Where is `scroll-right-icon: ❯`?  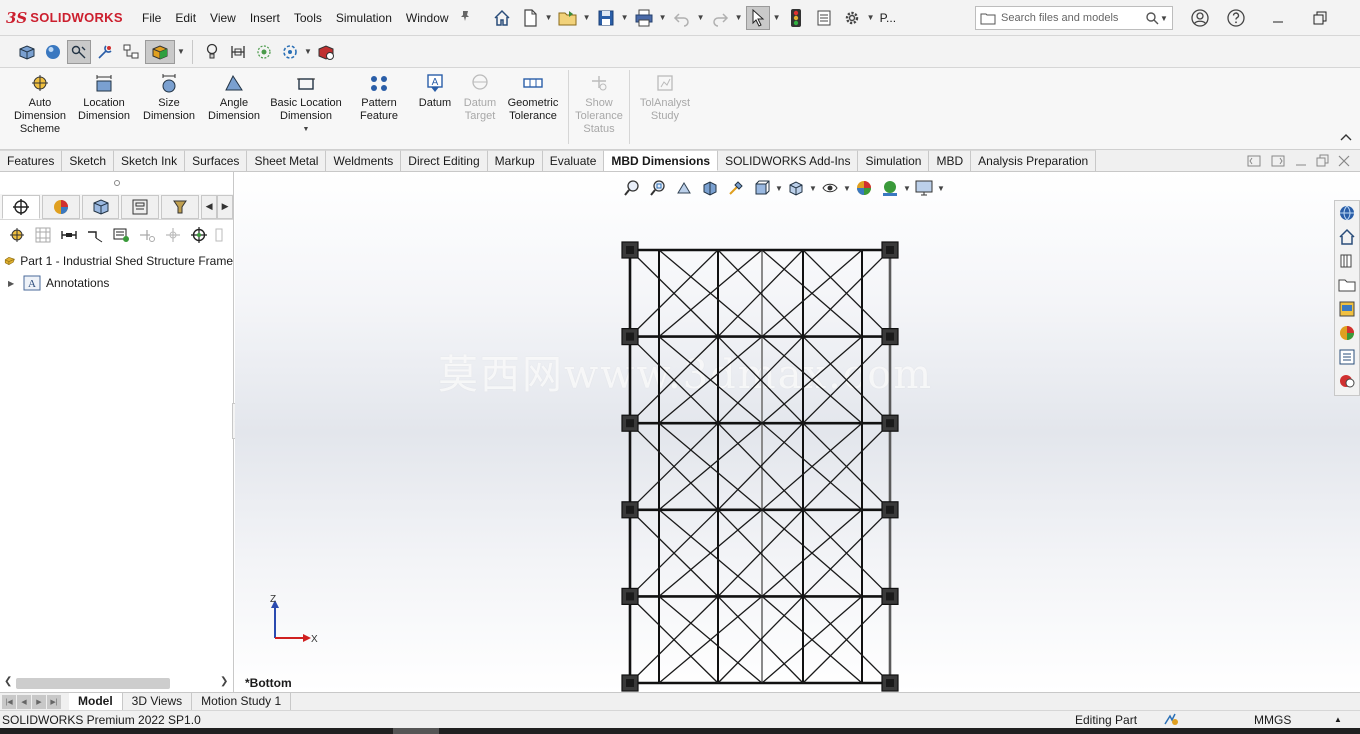
scroll-right-icon: ❯ is located at coordinates (224, 681).